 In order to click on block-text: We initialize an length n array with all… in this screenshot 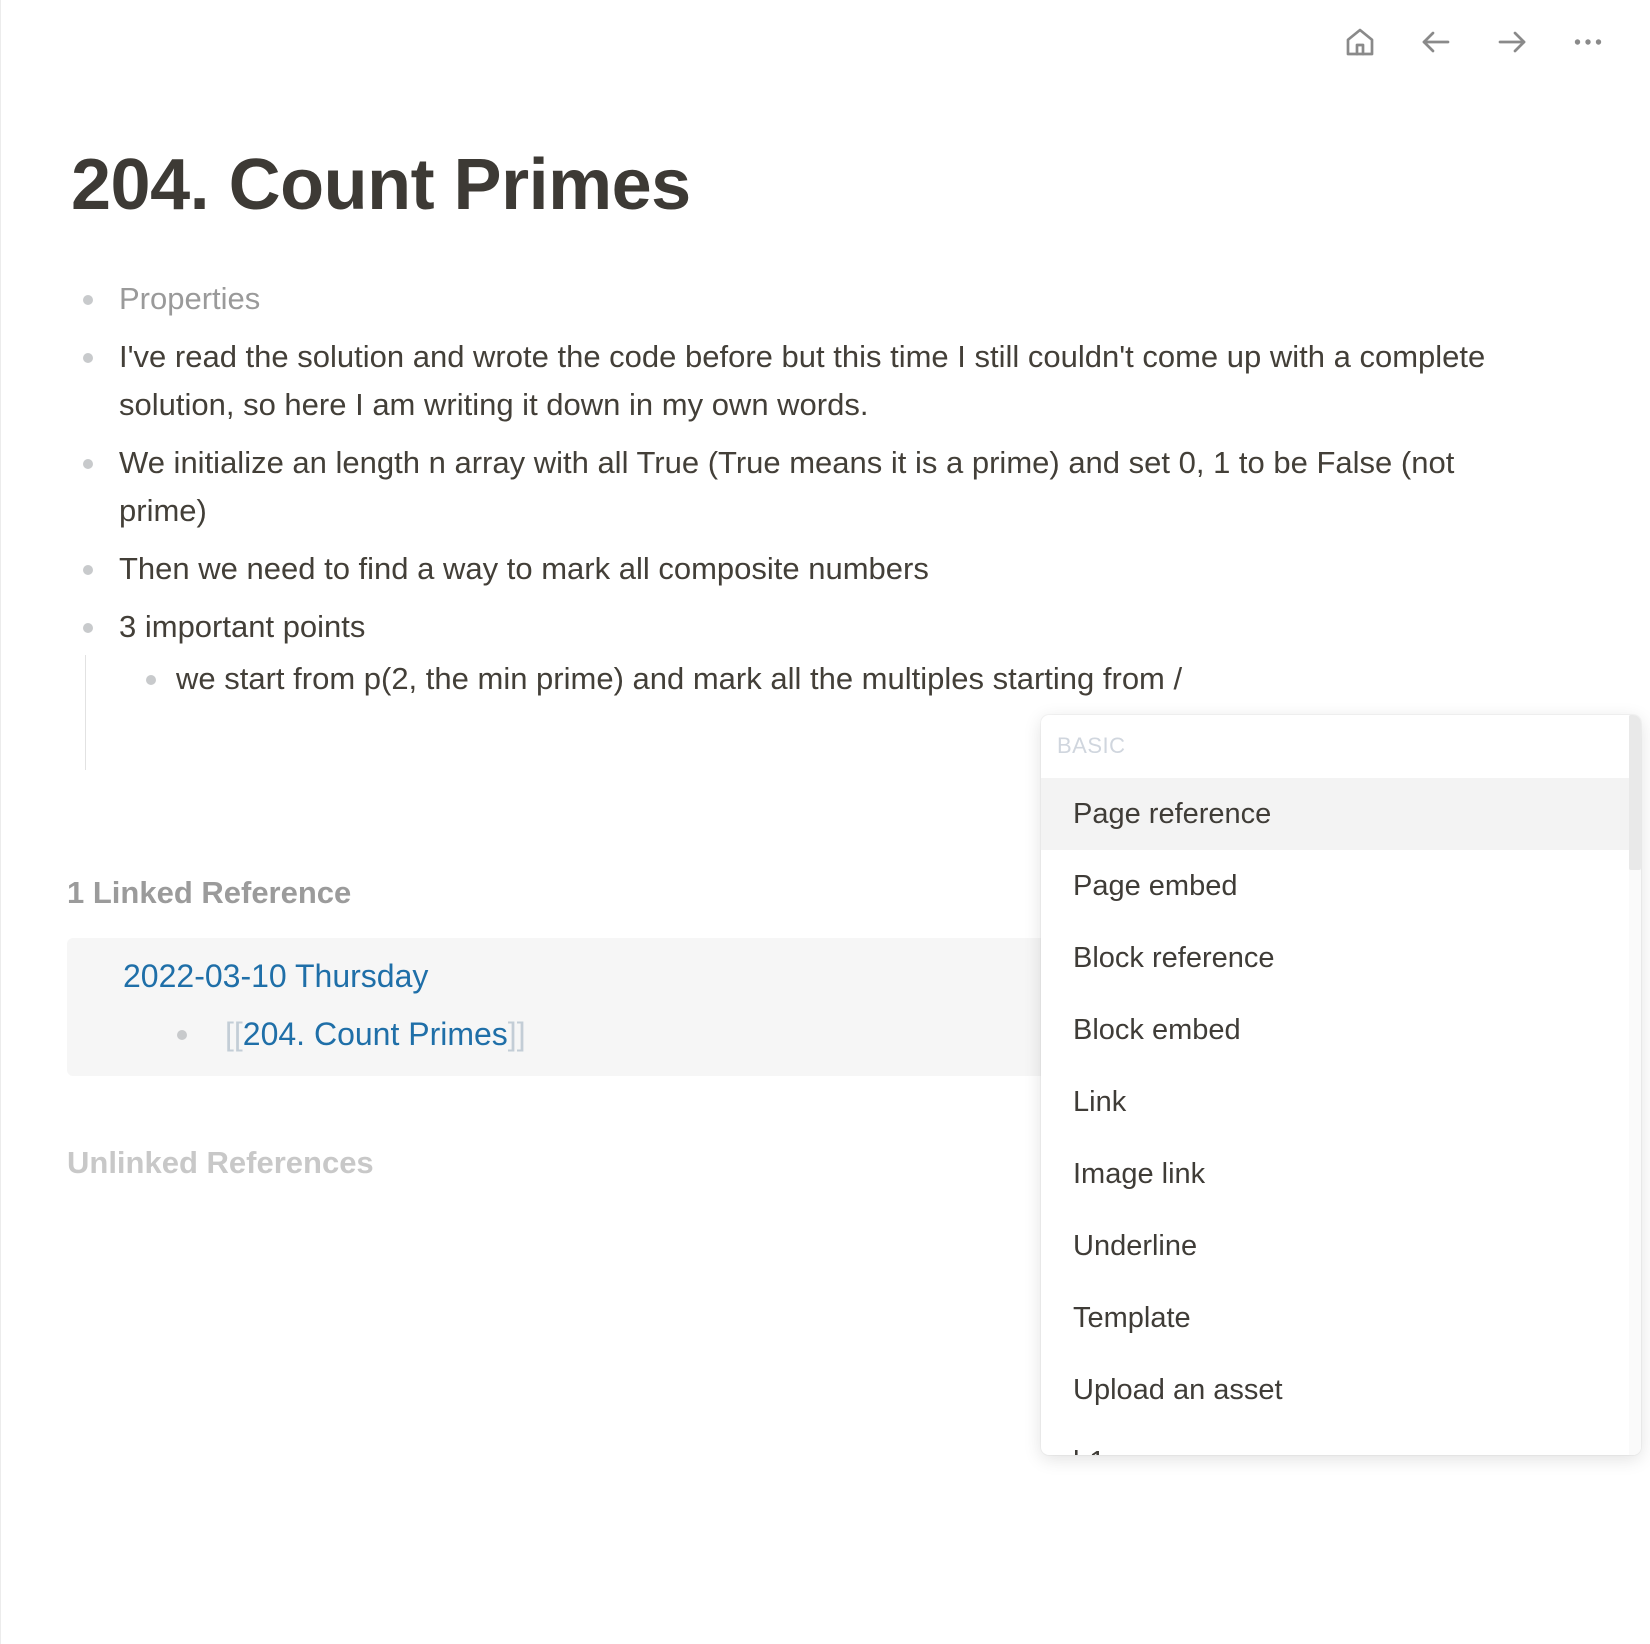, I will do `click(787, 486)`.